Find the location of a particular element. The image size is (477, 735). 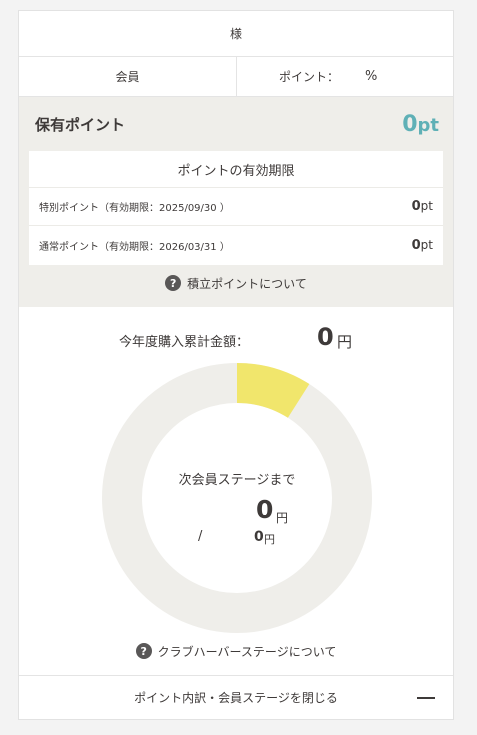

honorific: 様 is located at coordinates (235, 34).